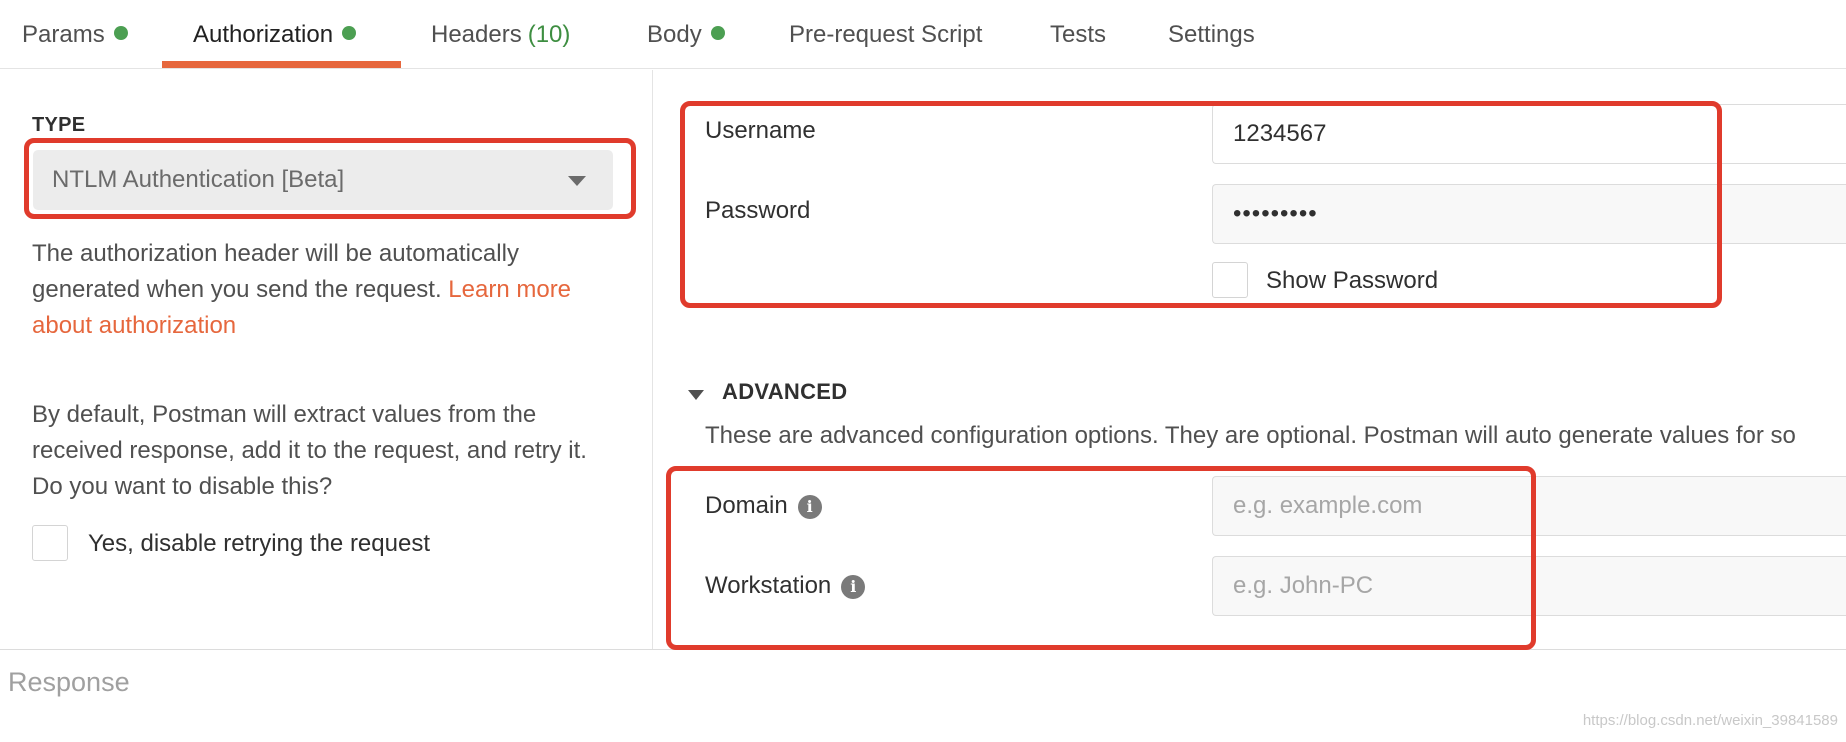  Describe the element at coordinates (758, 210) in the screenshot. I see `password-label: Password` at that location.